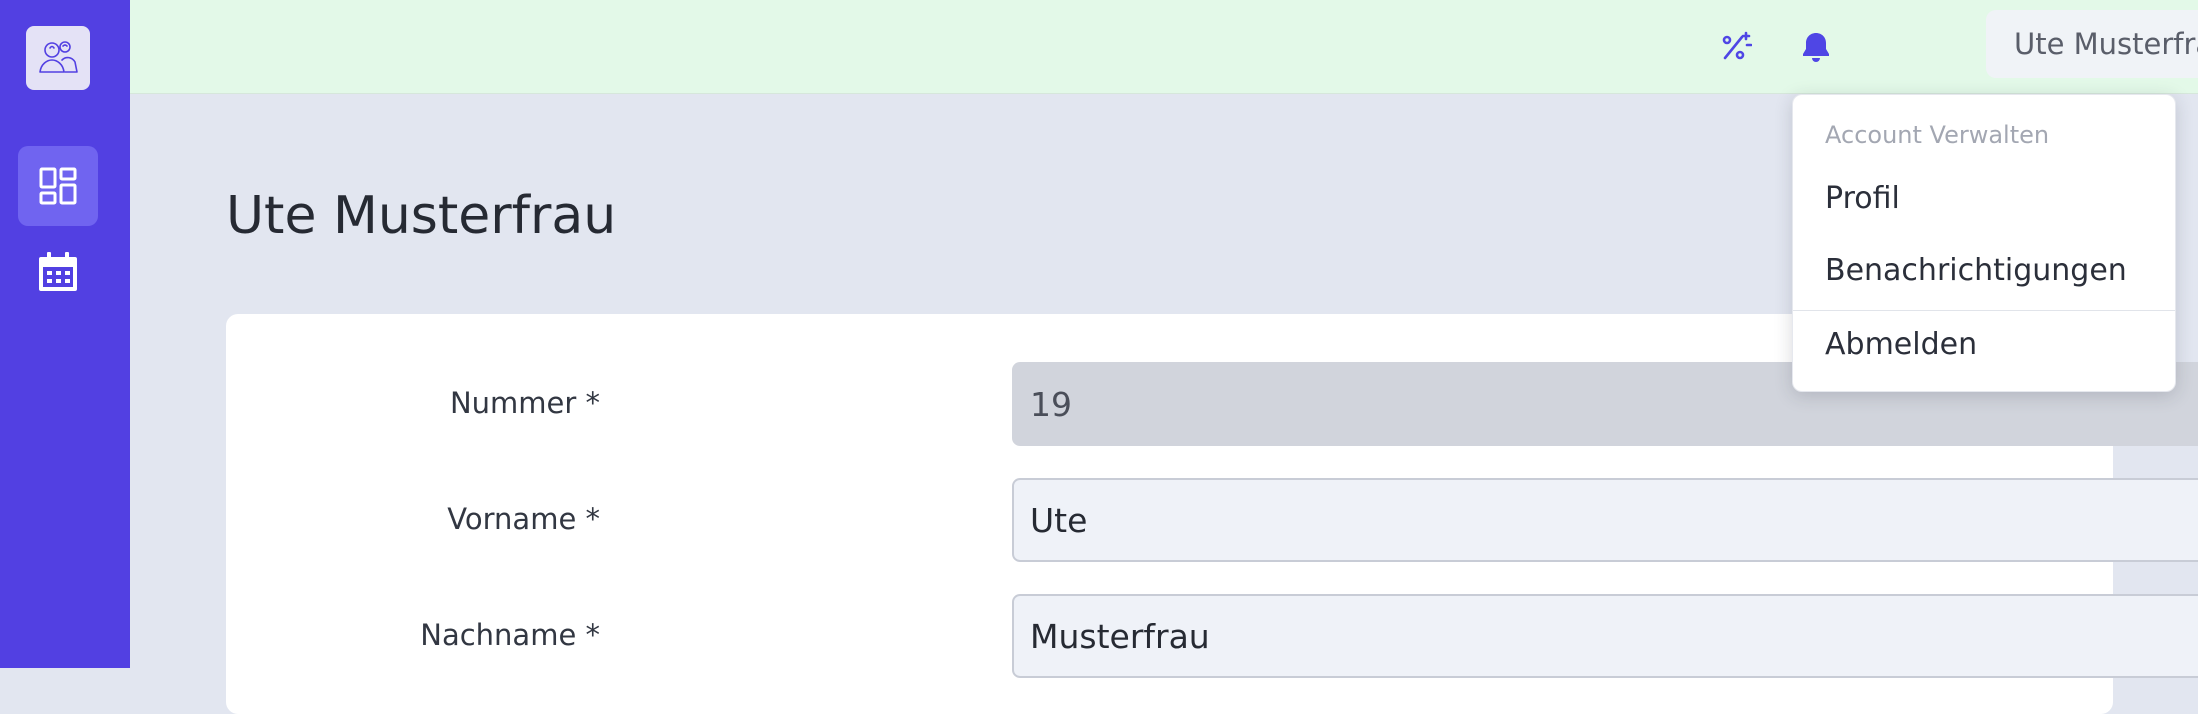 Image resolution: width=2198 pixels, height=714 pixels. I want to click on user-menu-button: Ute Musterfrau, so click(2092, 44).